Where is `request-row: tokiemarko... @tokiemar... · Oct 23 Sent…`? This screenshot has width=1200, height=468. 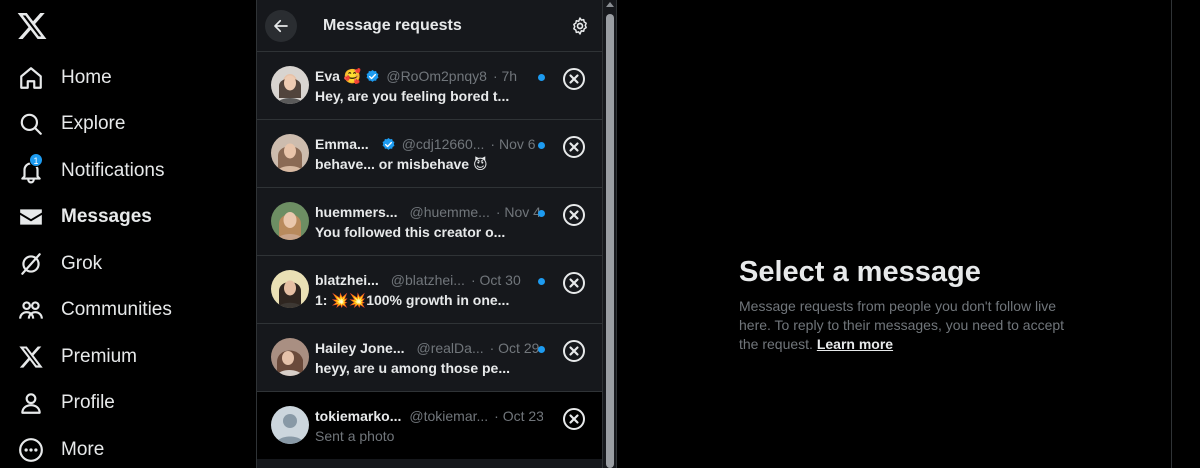
request-row: tokiemarko... @tokiemar... · Oct 23 Sent… is located at coordinates (430, 425).